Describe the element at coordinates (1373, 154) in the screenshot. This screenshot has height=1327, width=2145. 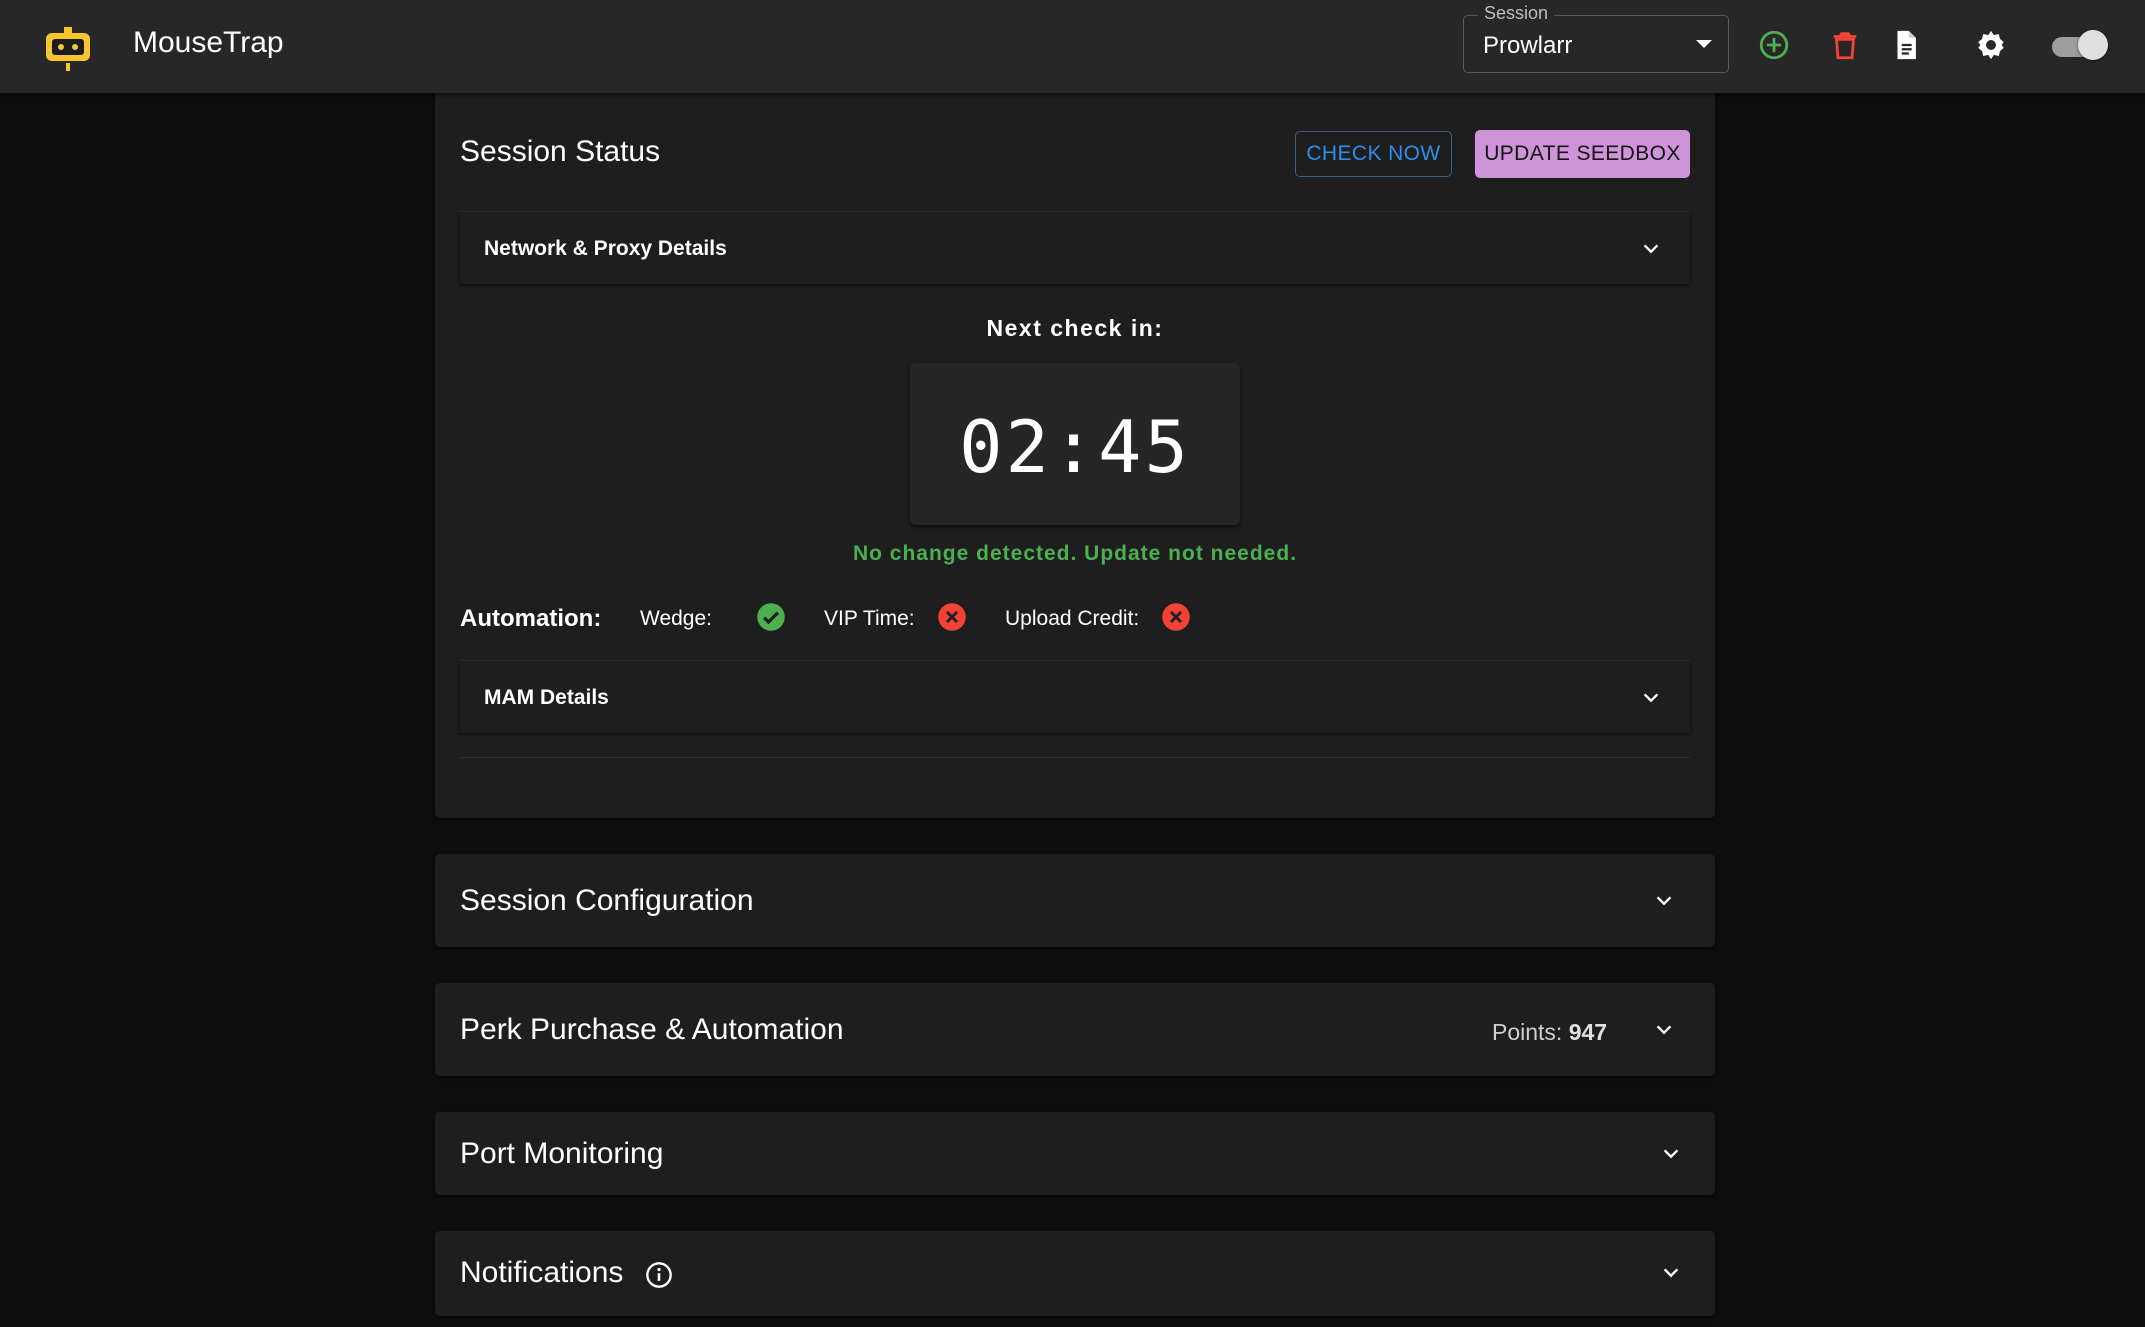
I see `check-now-button: CHECK NOW` at that location.